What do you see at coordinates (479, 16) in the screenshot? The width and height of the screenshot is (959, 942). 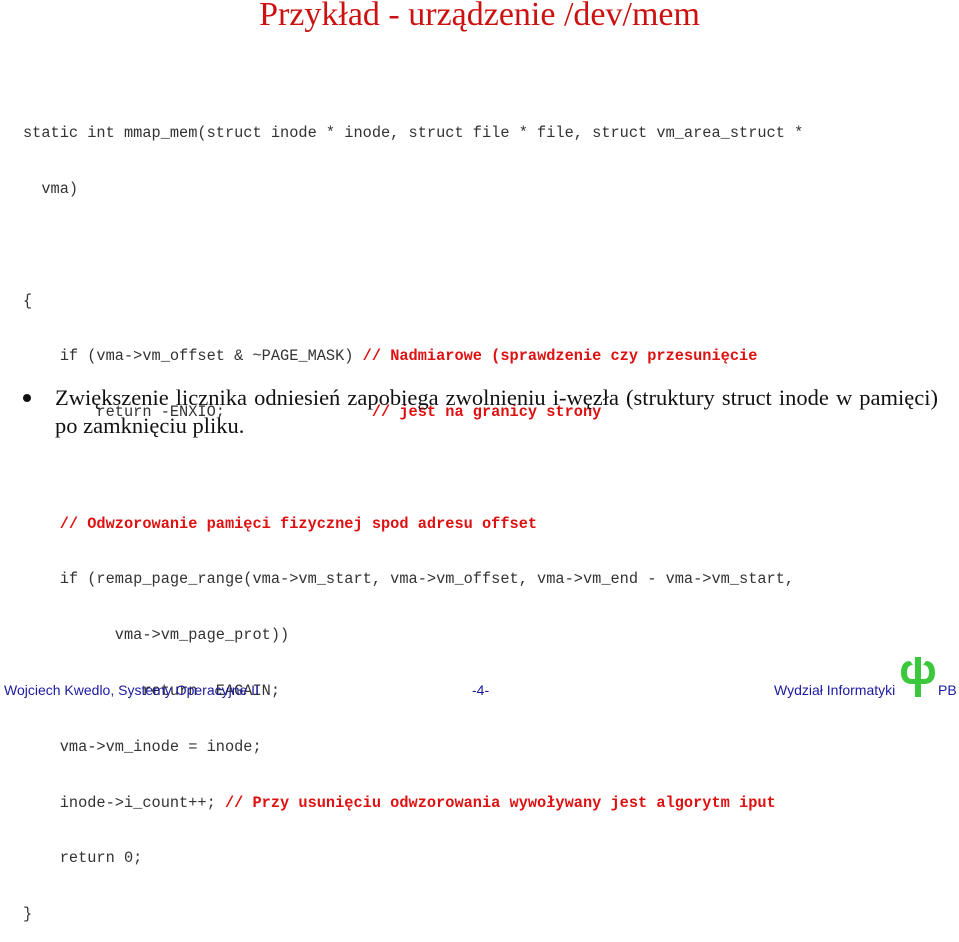 I see `slide-title: Przykład - urządzenie /dev/mem` at bounding box center [479, 16].